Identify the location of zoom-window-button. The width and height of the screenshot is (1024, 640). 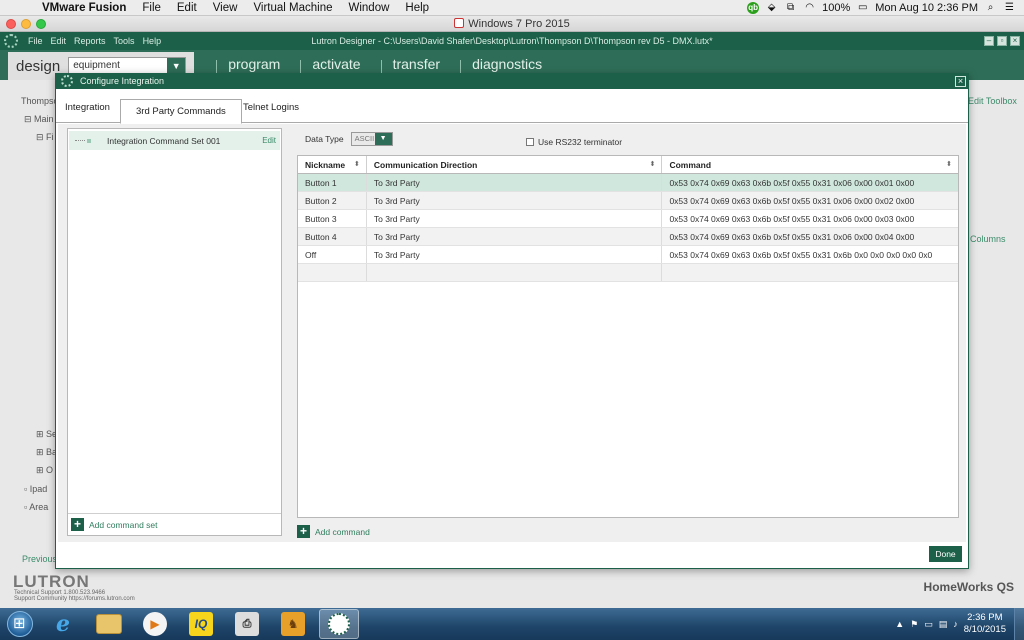
(41, 24).